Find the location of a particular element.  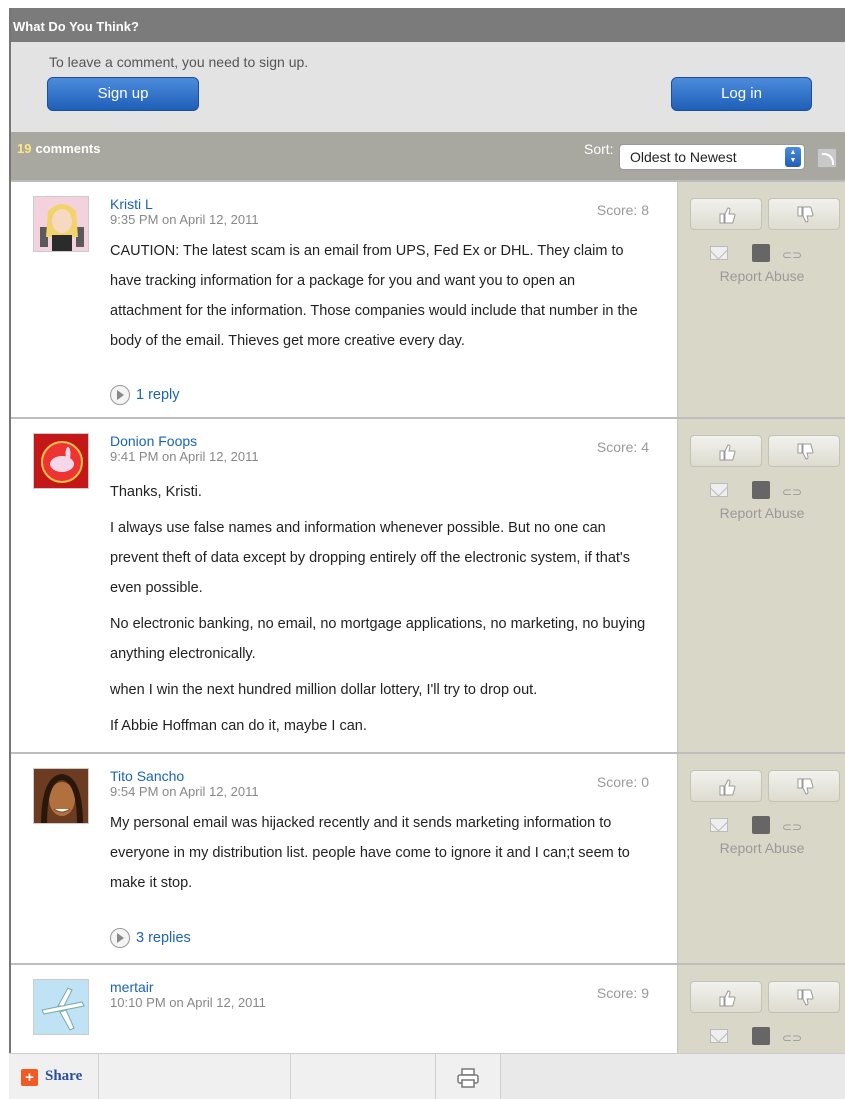

replies-link: 1 reply is located at coordinates (145, 395).